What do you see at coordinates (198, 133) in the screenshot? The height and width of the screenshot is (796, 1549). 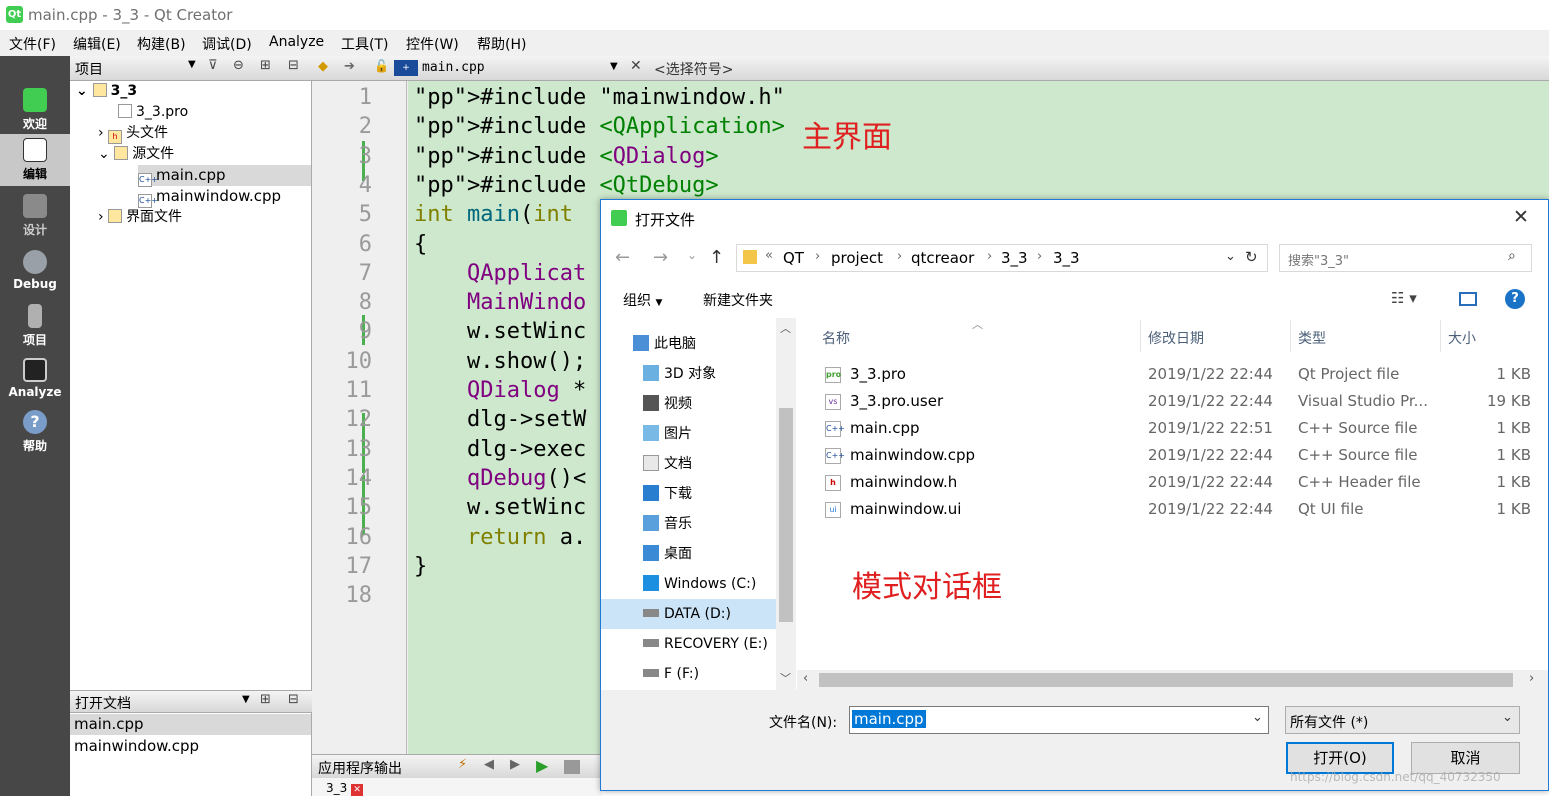 I see `tree-item-headers: › h 头文件` at bounding box center [198, 133].